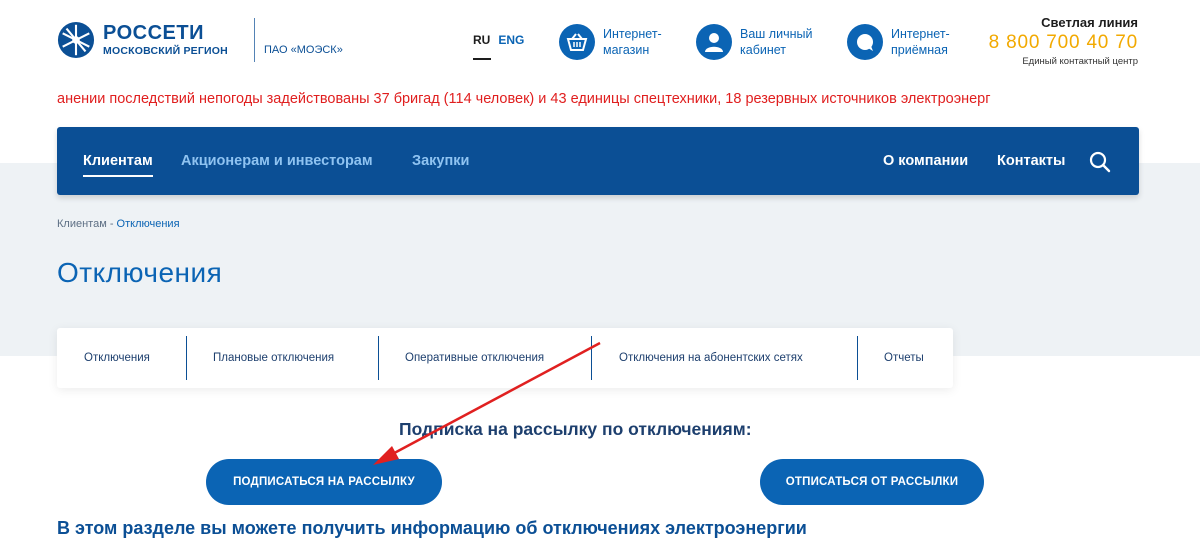 Image resolution: width=1200 pixels, height=558 pixels. I want to click on basket-icon, so click(577, 42).